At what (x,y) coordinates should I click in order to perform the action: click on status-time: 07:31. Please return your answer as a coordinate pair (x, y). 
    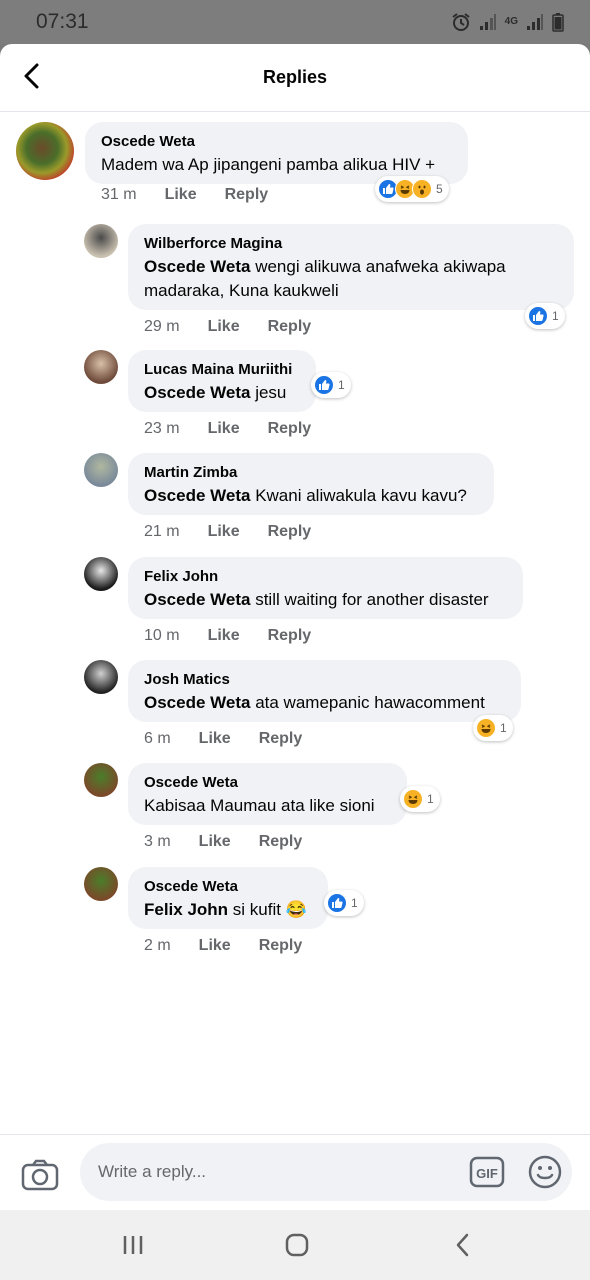
    Looking at the image, I should click on (62, 21).